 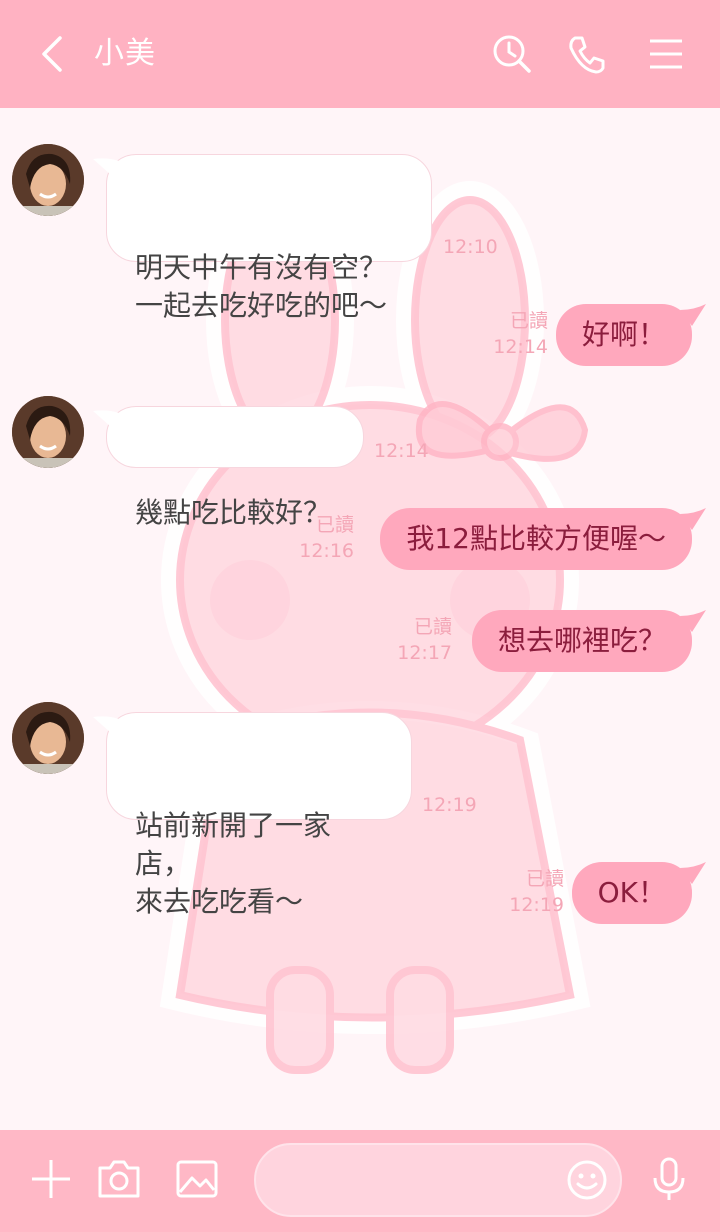 What do you see at coordinates (470, 247) in the screenshot?
I see `message-time: 12:10` at bounding box center [470, 247].